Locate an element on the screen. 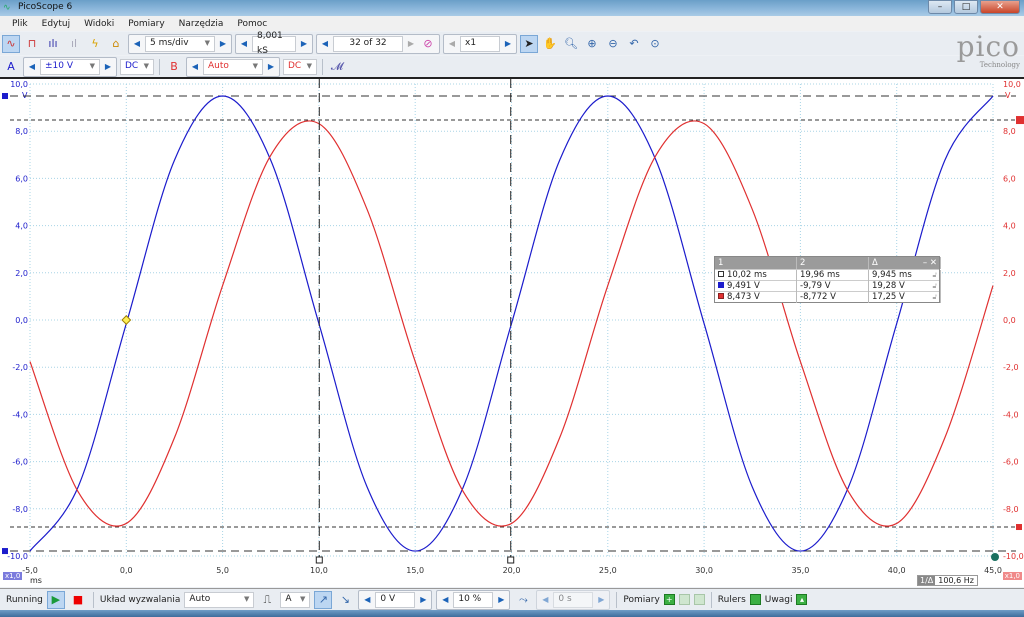 The image size is (1024, 617). pretrigger-decrease: ◀ is located at coordinates (445, 600).